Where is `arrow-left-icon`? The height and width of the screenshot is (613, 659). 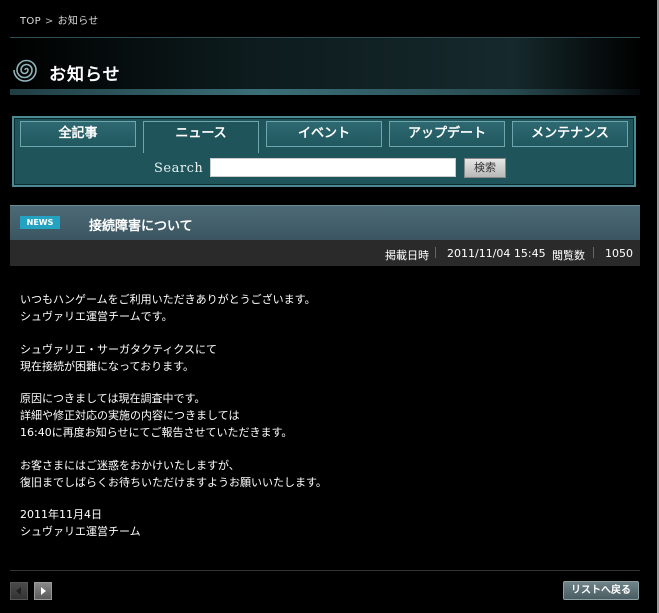 arrow-left-icon is located at coordinates (18, 591).